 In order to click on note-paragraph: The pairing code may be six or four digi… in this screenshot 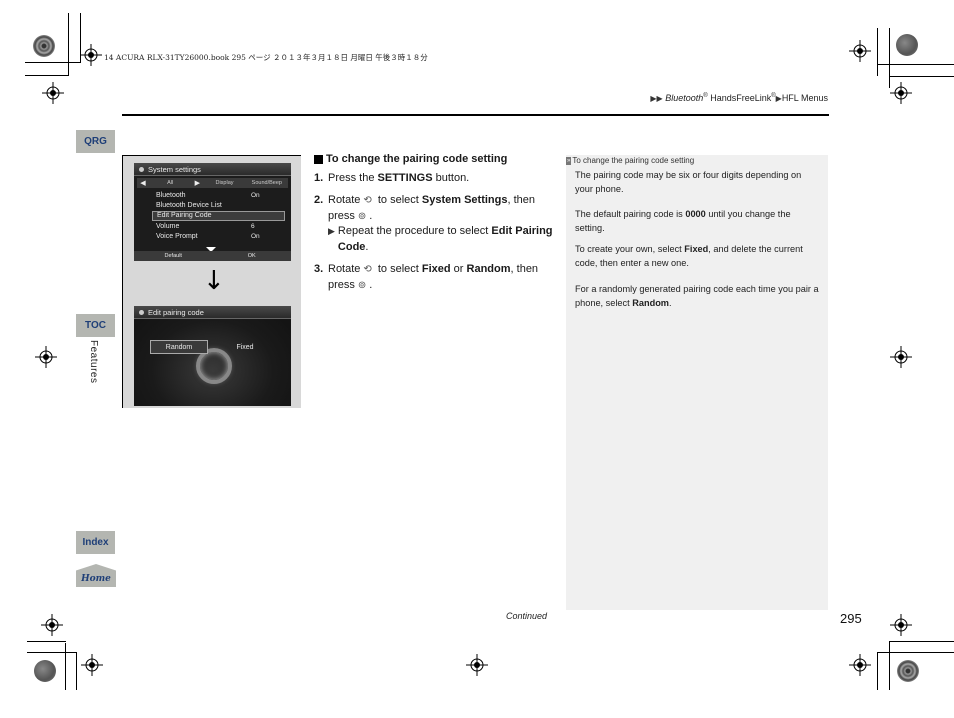, I will do `click(688, 182)`.